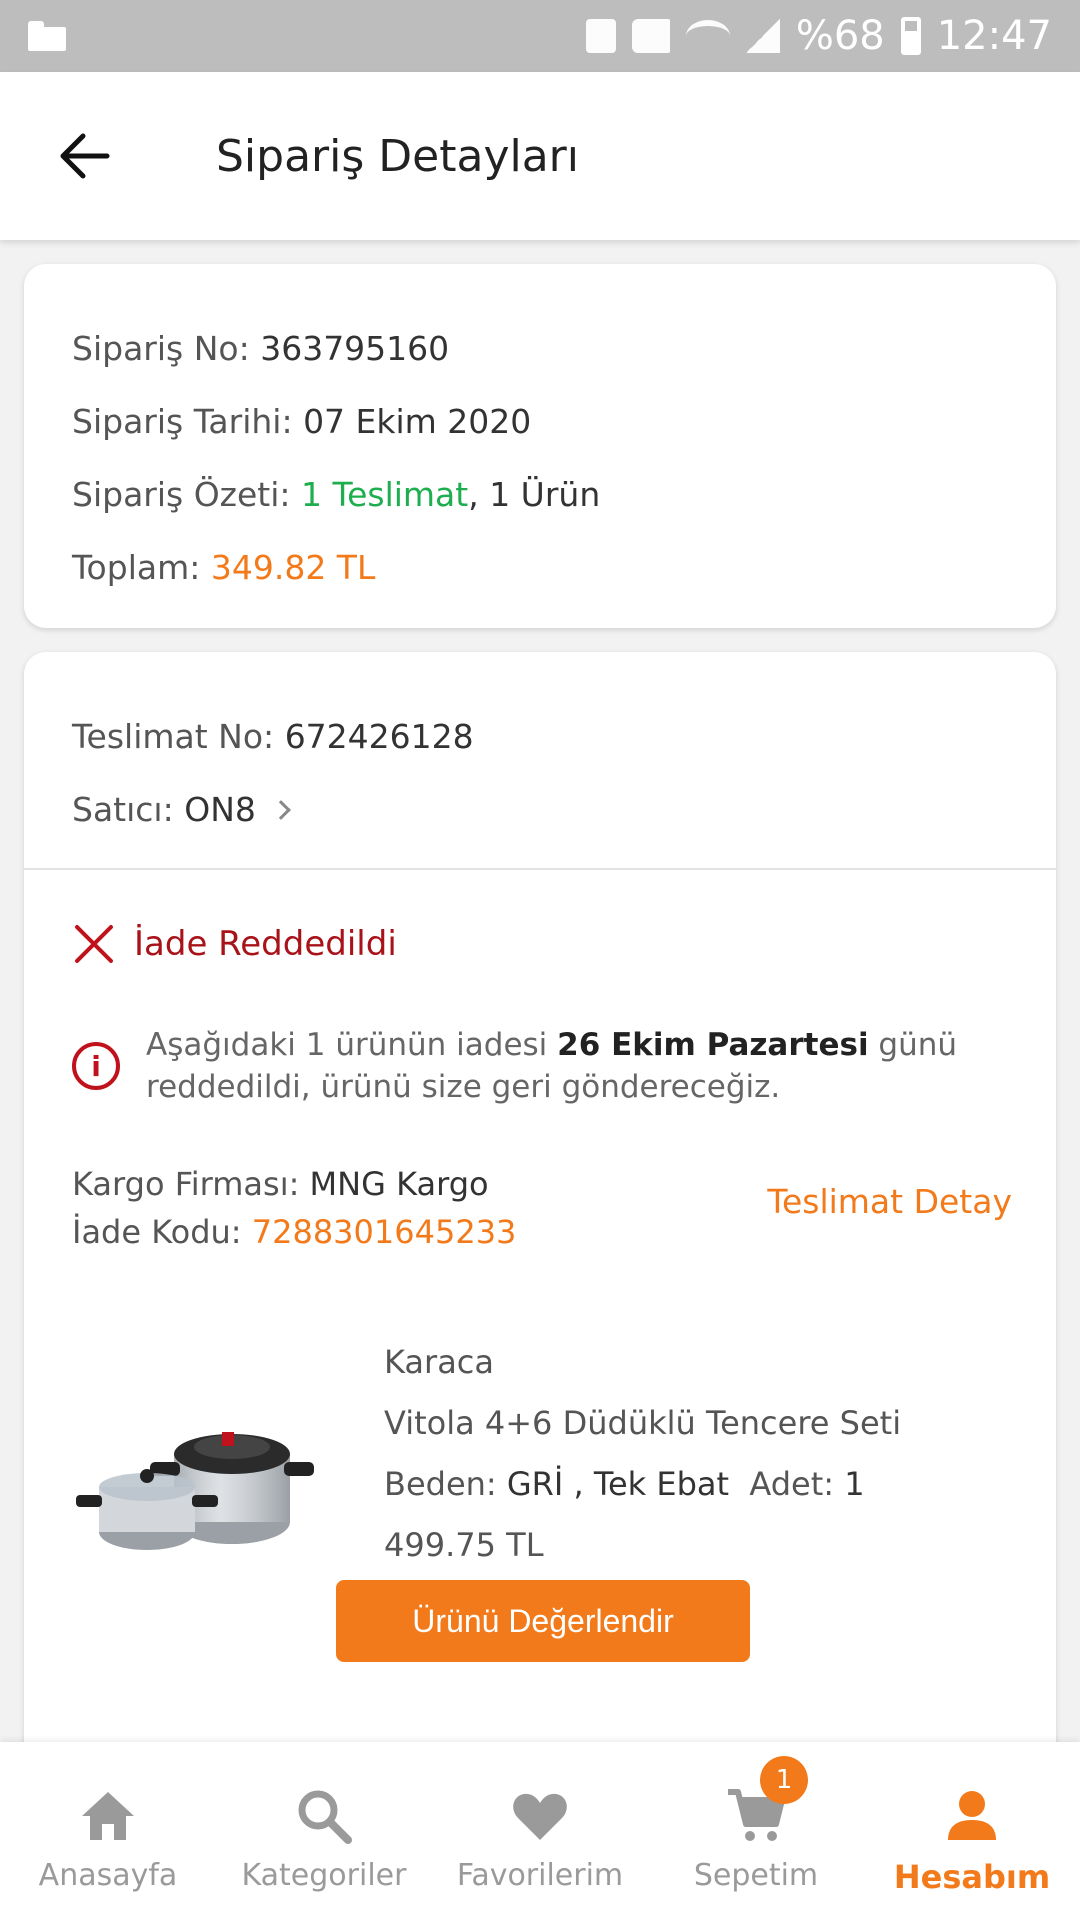 The image size is (1080, 1920). I want to click on seller-value: ON8, so click(220, 809).